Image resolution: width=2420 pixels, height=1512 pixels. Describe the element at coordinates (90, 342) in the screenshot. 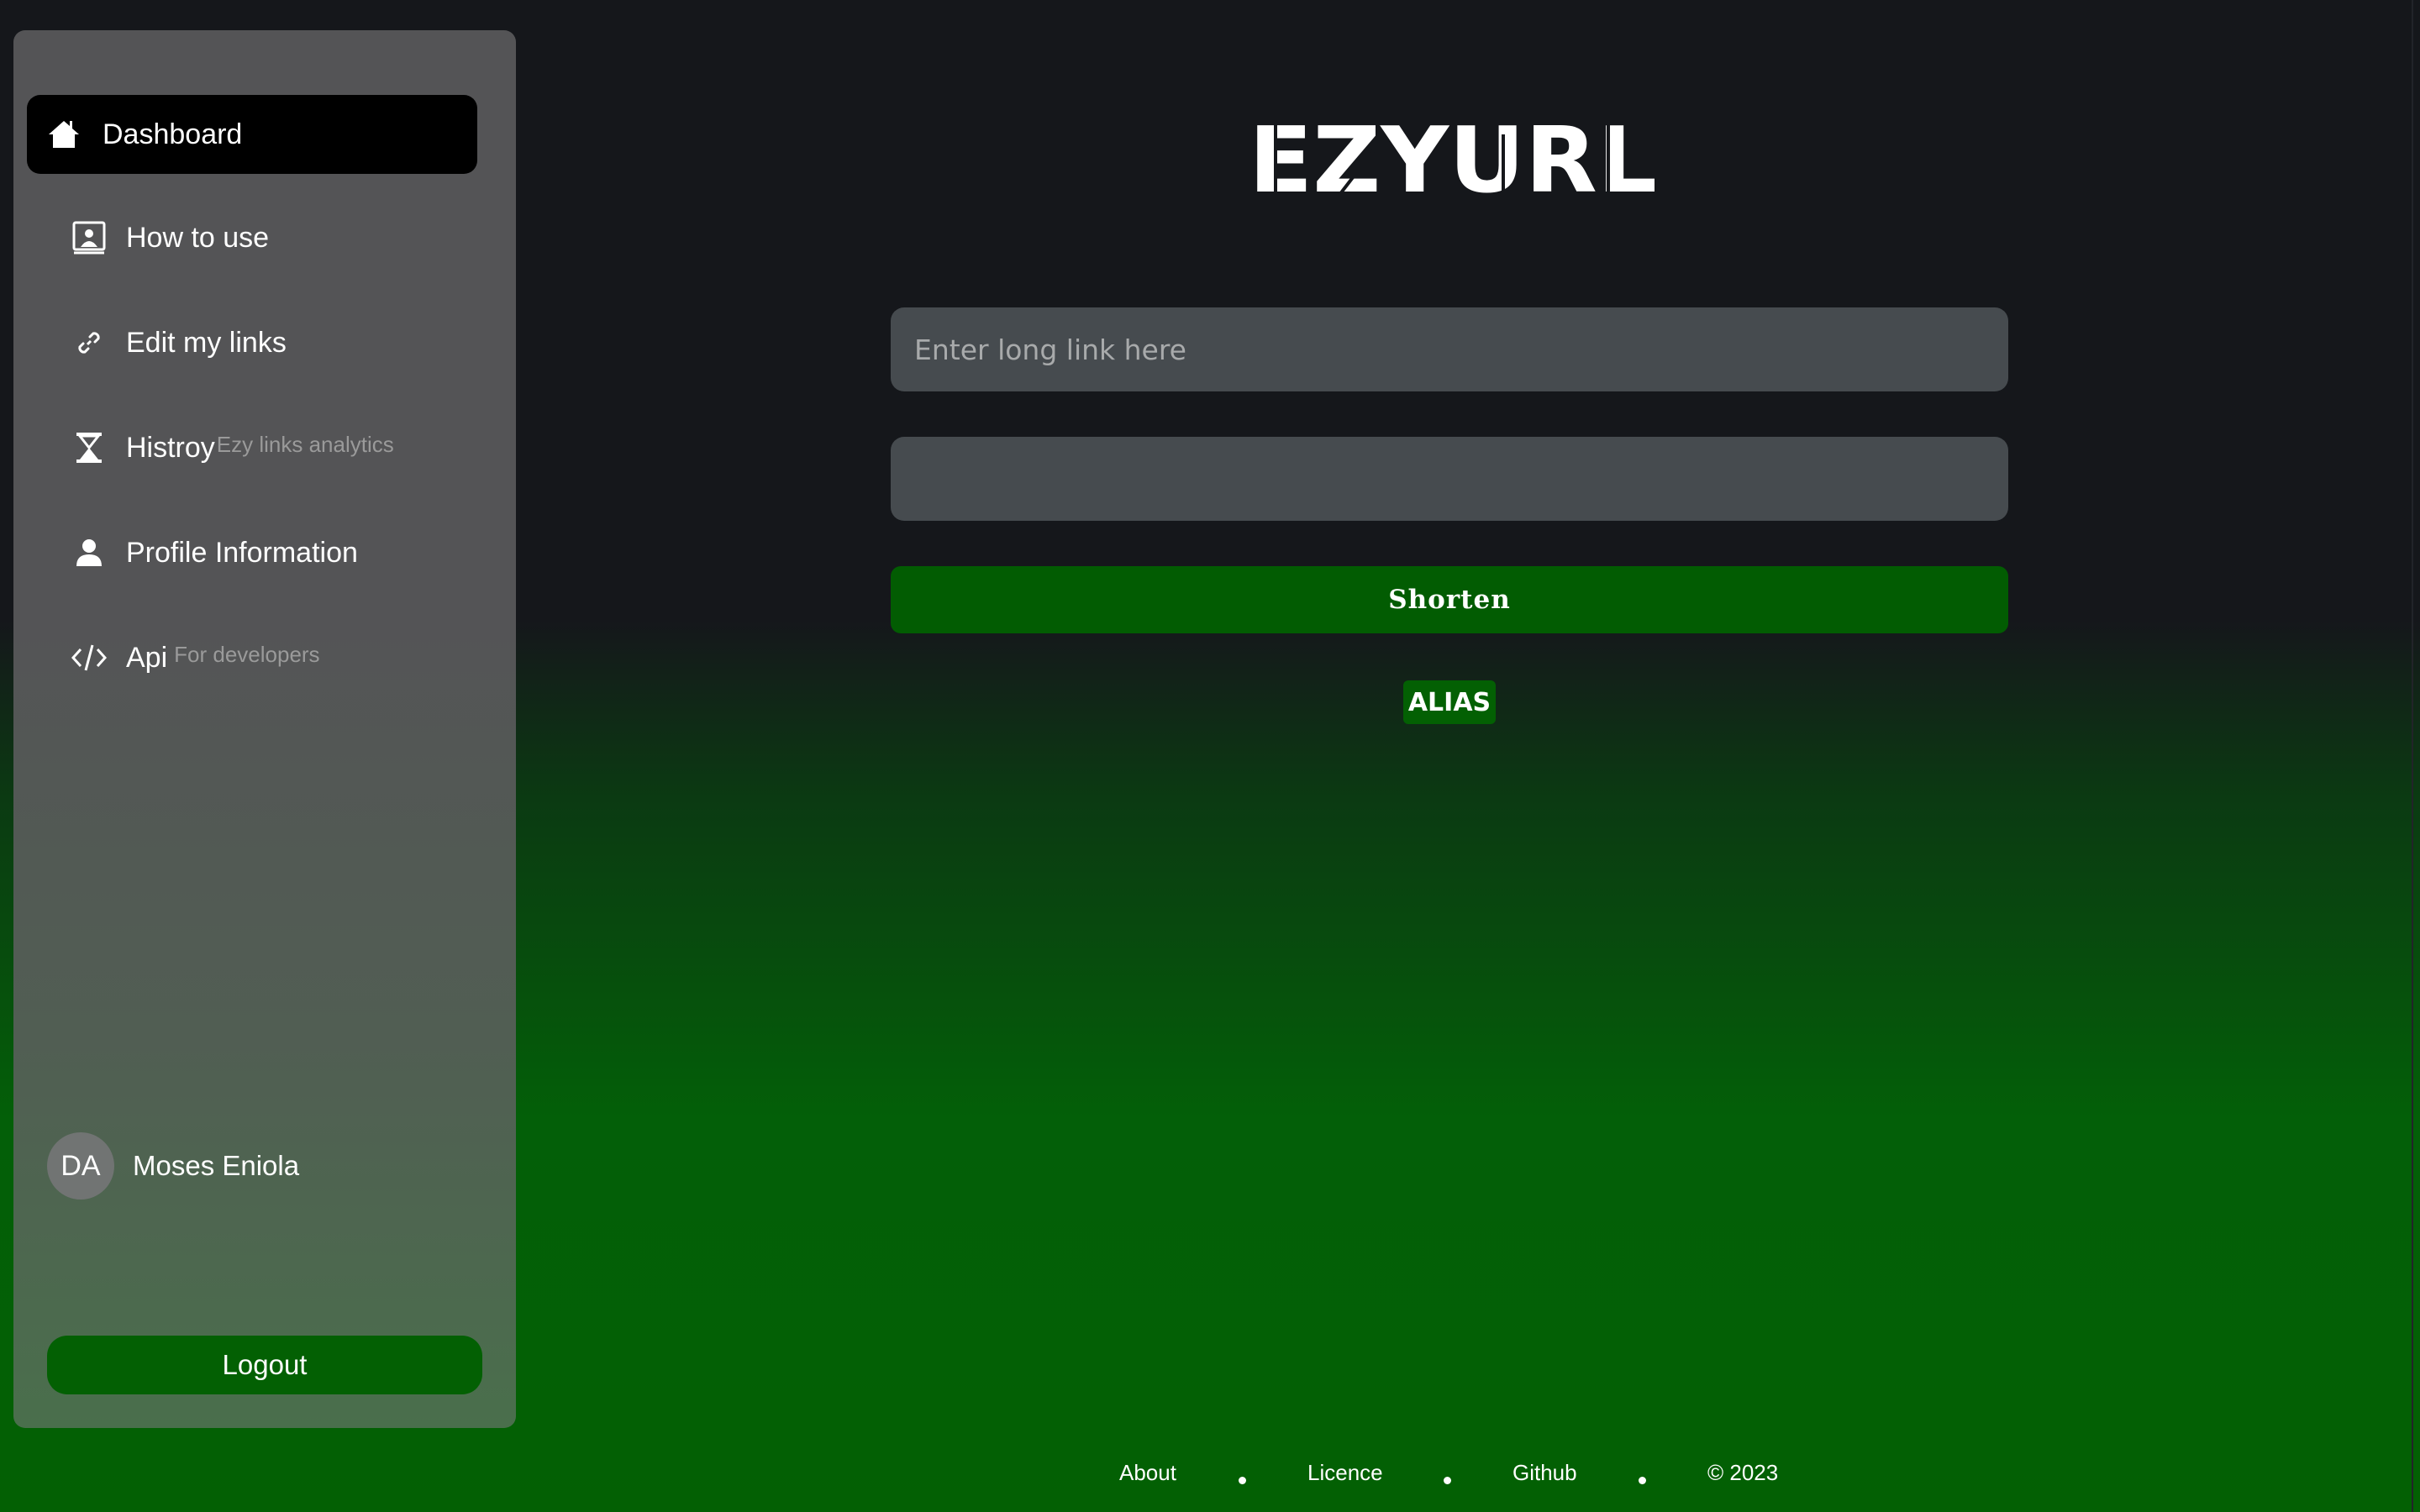

I see `link-icon` at that location.